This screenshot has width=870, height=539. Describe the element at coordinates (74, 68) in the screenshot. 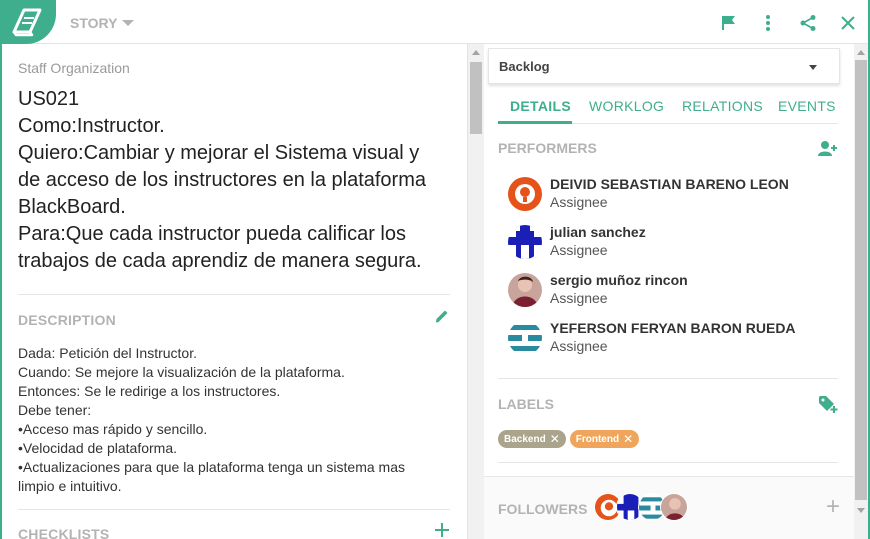

I see `breadcrumb: Staff Organization` at that location.